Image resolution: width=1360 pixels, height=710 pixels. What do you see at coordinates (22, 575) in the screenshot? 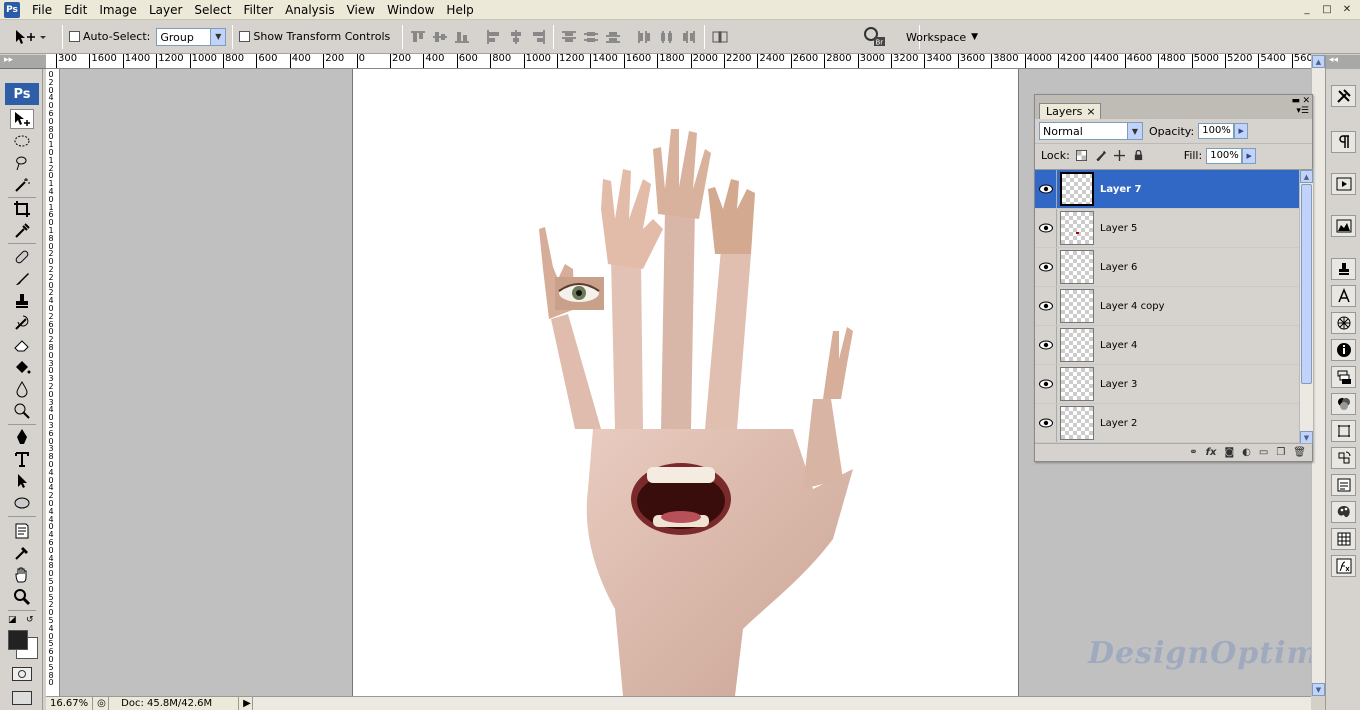
I see `hand-tool` at bounding box center [22, 575].